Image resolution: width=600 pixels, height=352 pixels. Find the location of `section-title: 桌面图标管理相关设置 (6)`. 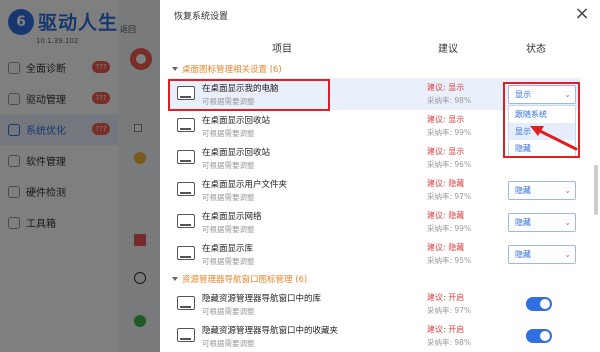

section-title: 桌面图标管理相关设置 (6) is located at coordinates (232, 70).